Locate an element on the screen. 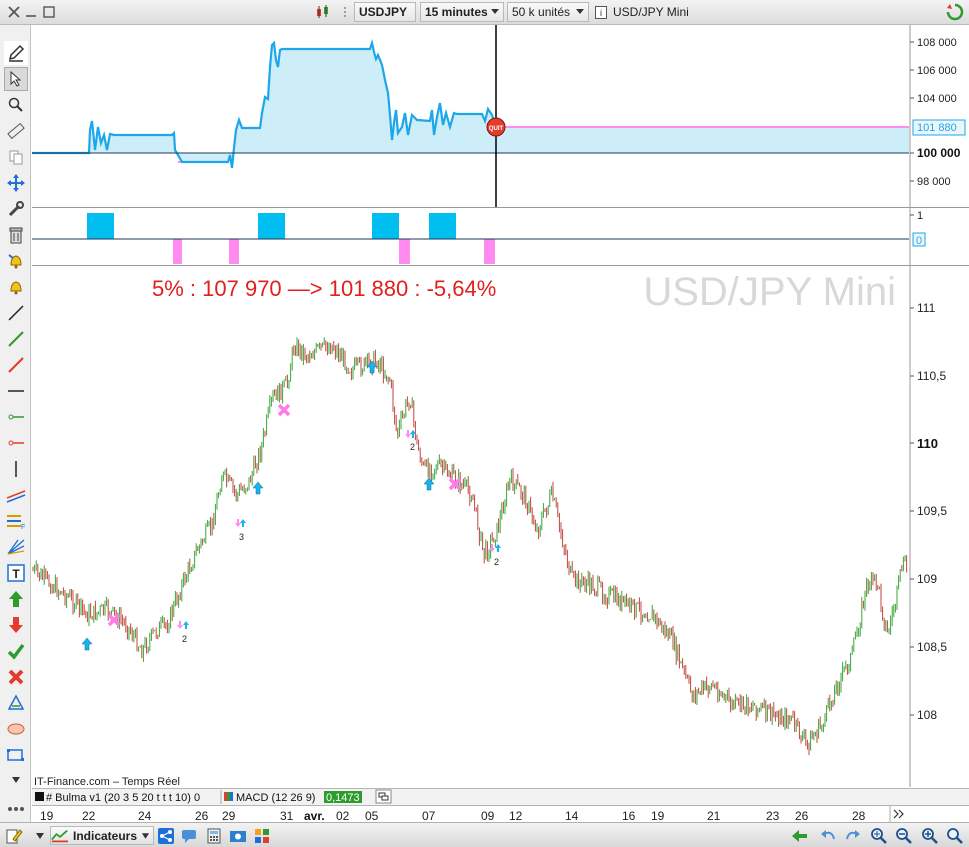  trash-icon is located at coordinates (16, 235).